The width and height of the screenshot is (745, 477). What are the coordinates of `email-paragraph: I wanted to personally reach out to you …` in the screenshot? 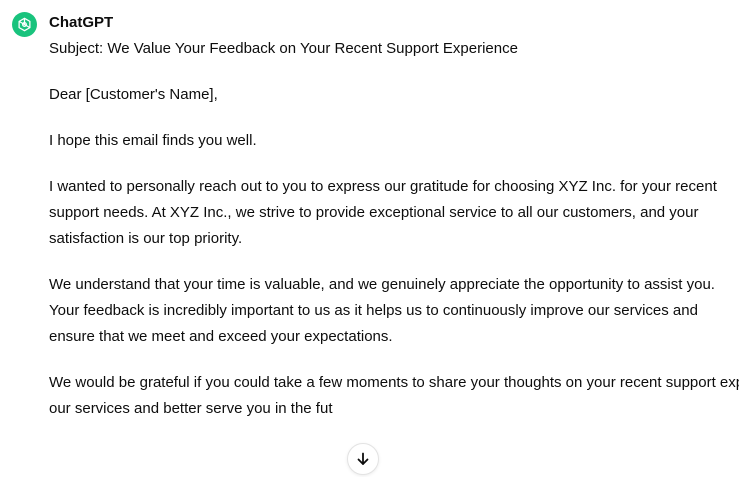 It's located at (383, 212).